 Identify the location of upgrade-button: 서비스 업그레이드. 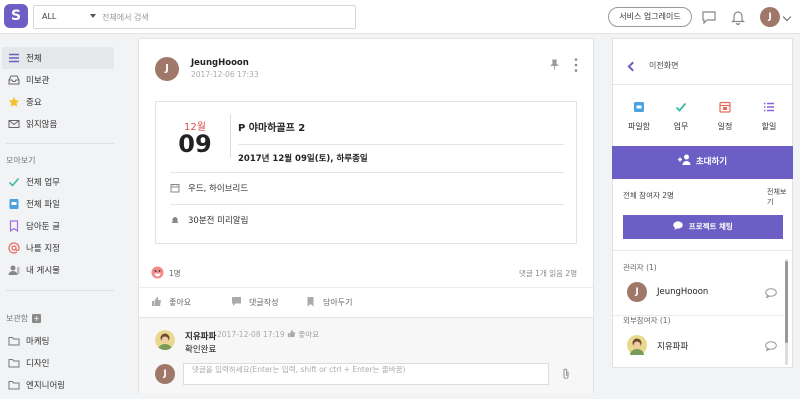
(650, 17).